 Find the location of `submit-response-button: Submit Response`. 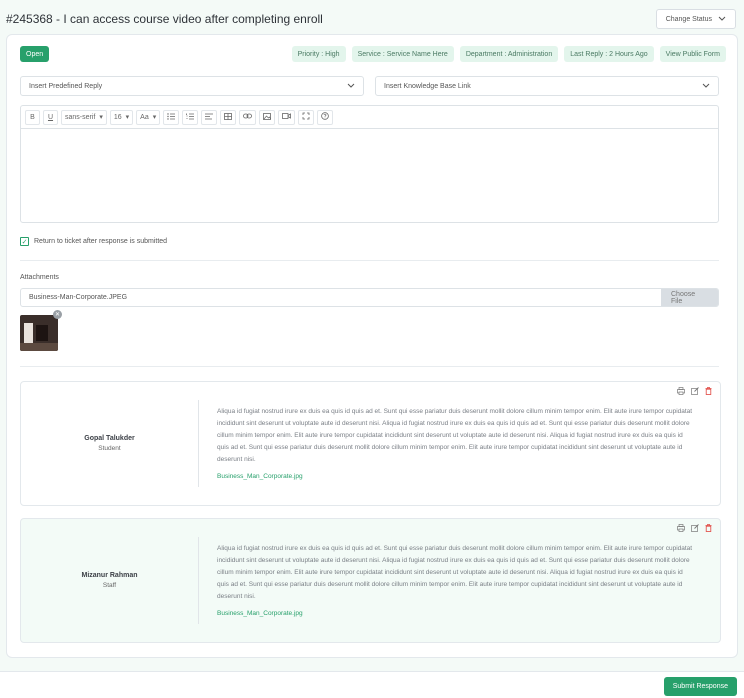

submit-response-button: Submit Response is located at coordinates (700, 686).